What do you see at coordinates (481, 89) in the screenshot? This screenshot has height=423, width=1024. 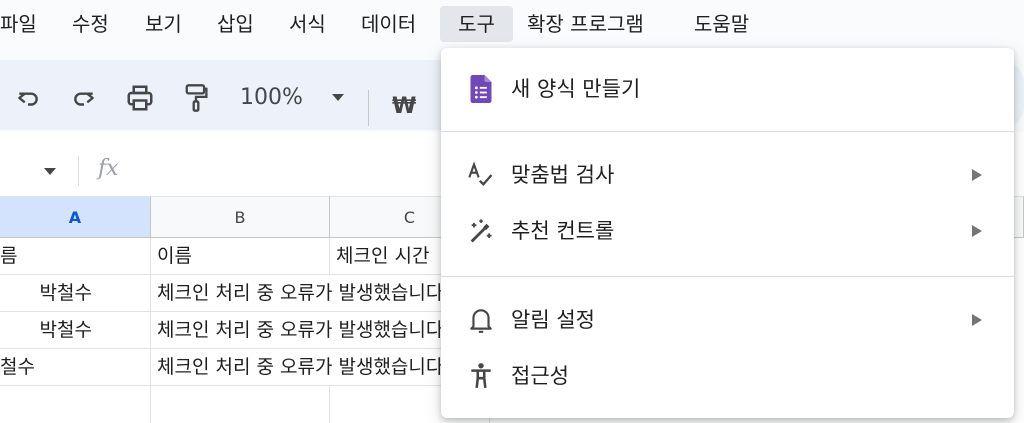 I see `forms-icon` at bounding box center [481, 89].